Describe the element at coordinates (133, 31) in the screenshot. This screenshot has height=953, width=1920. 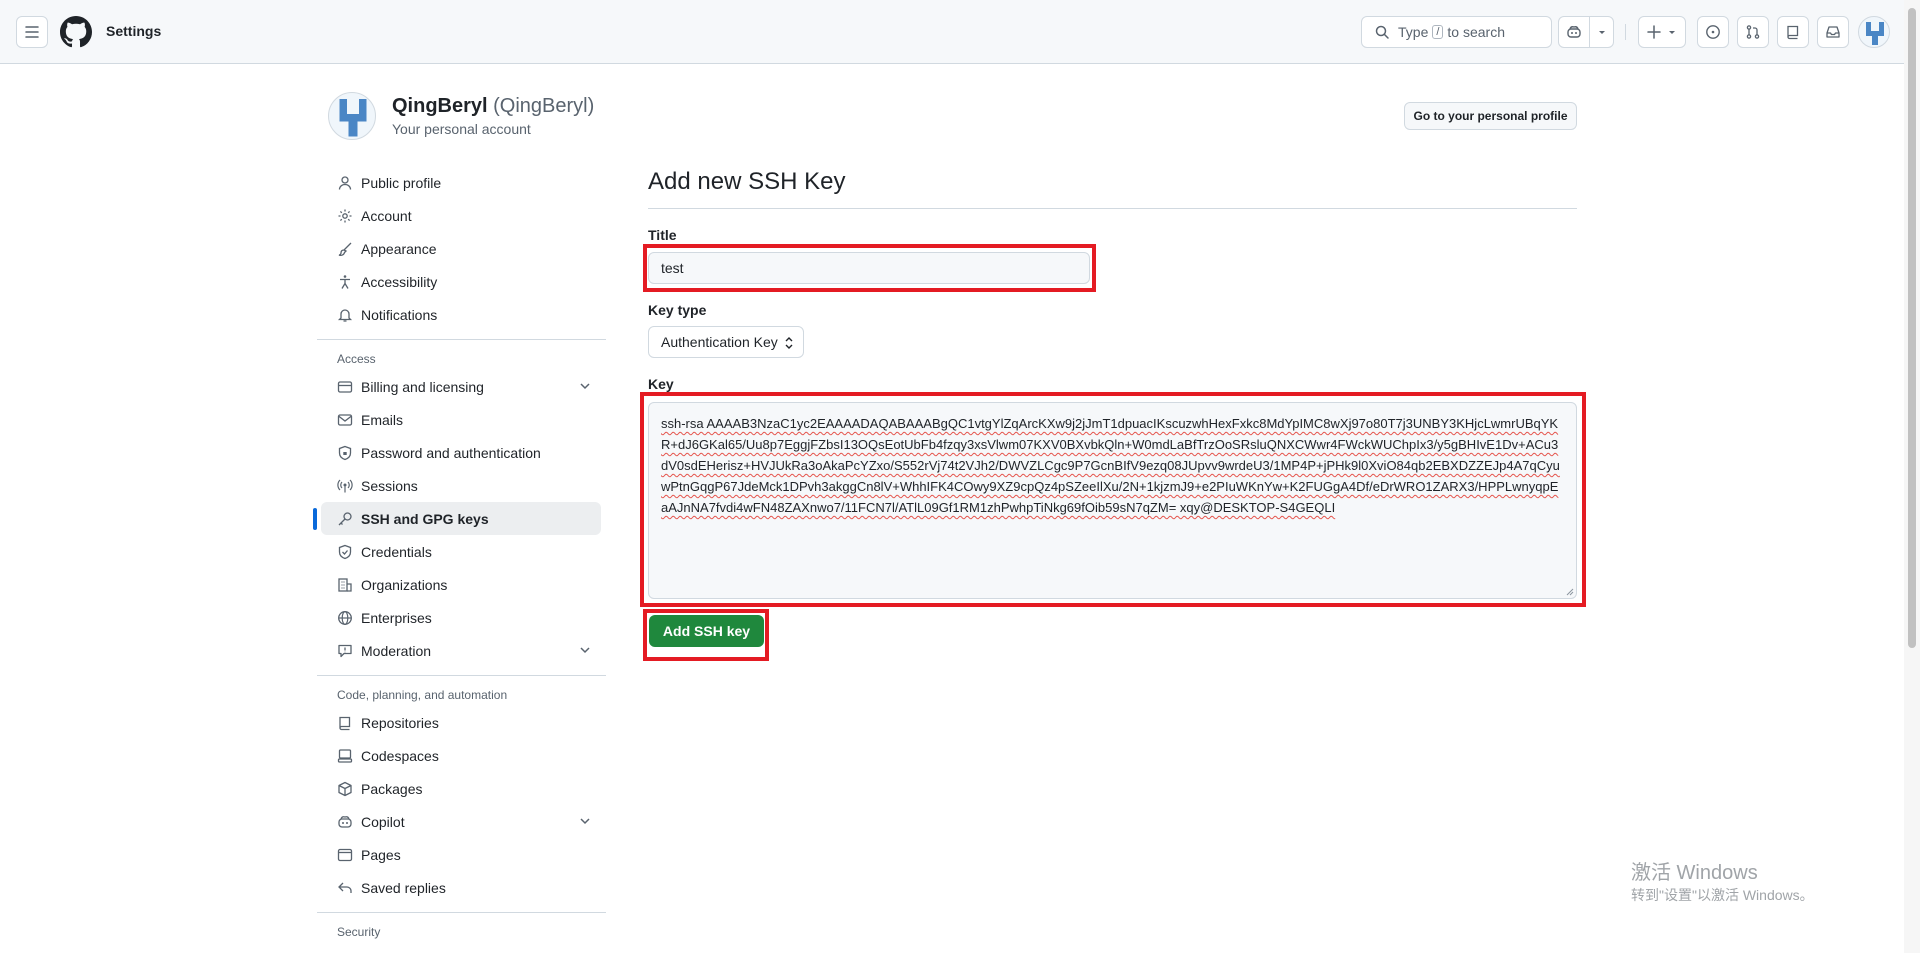
I see `context-title: Settings` at that location.